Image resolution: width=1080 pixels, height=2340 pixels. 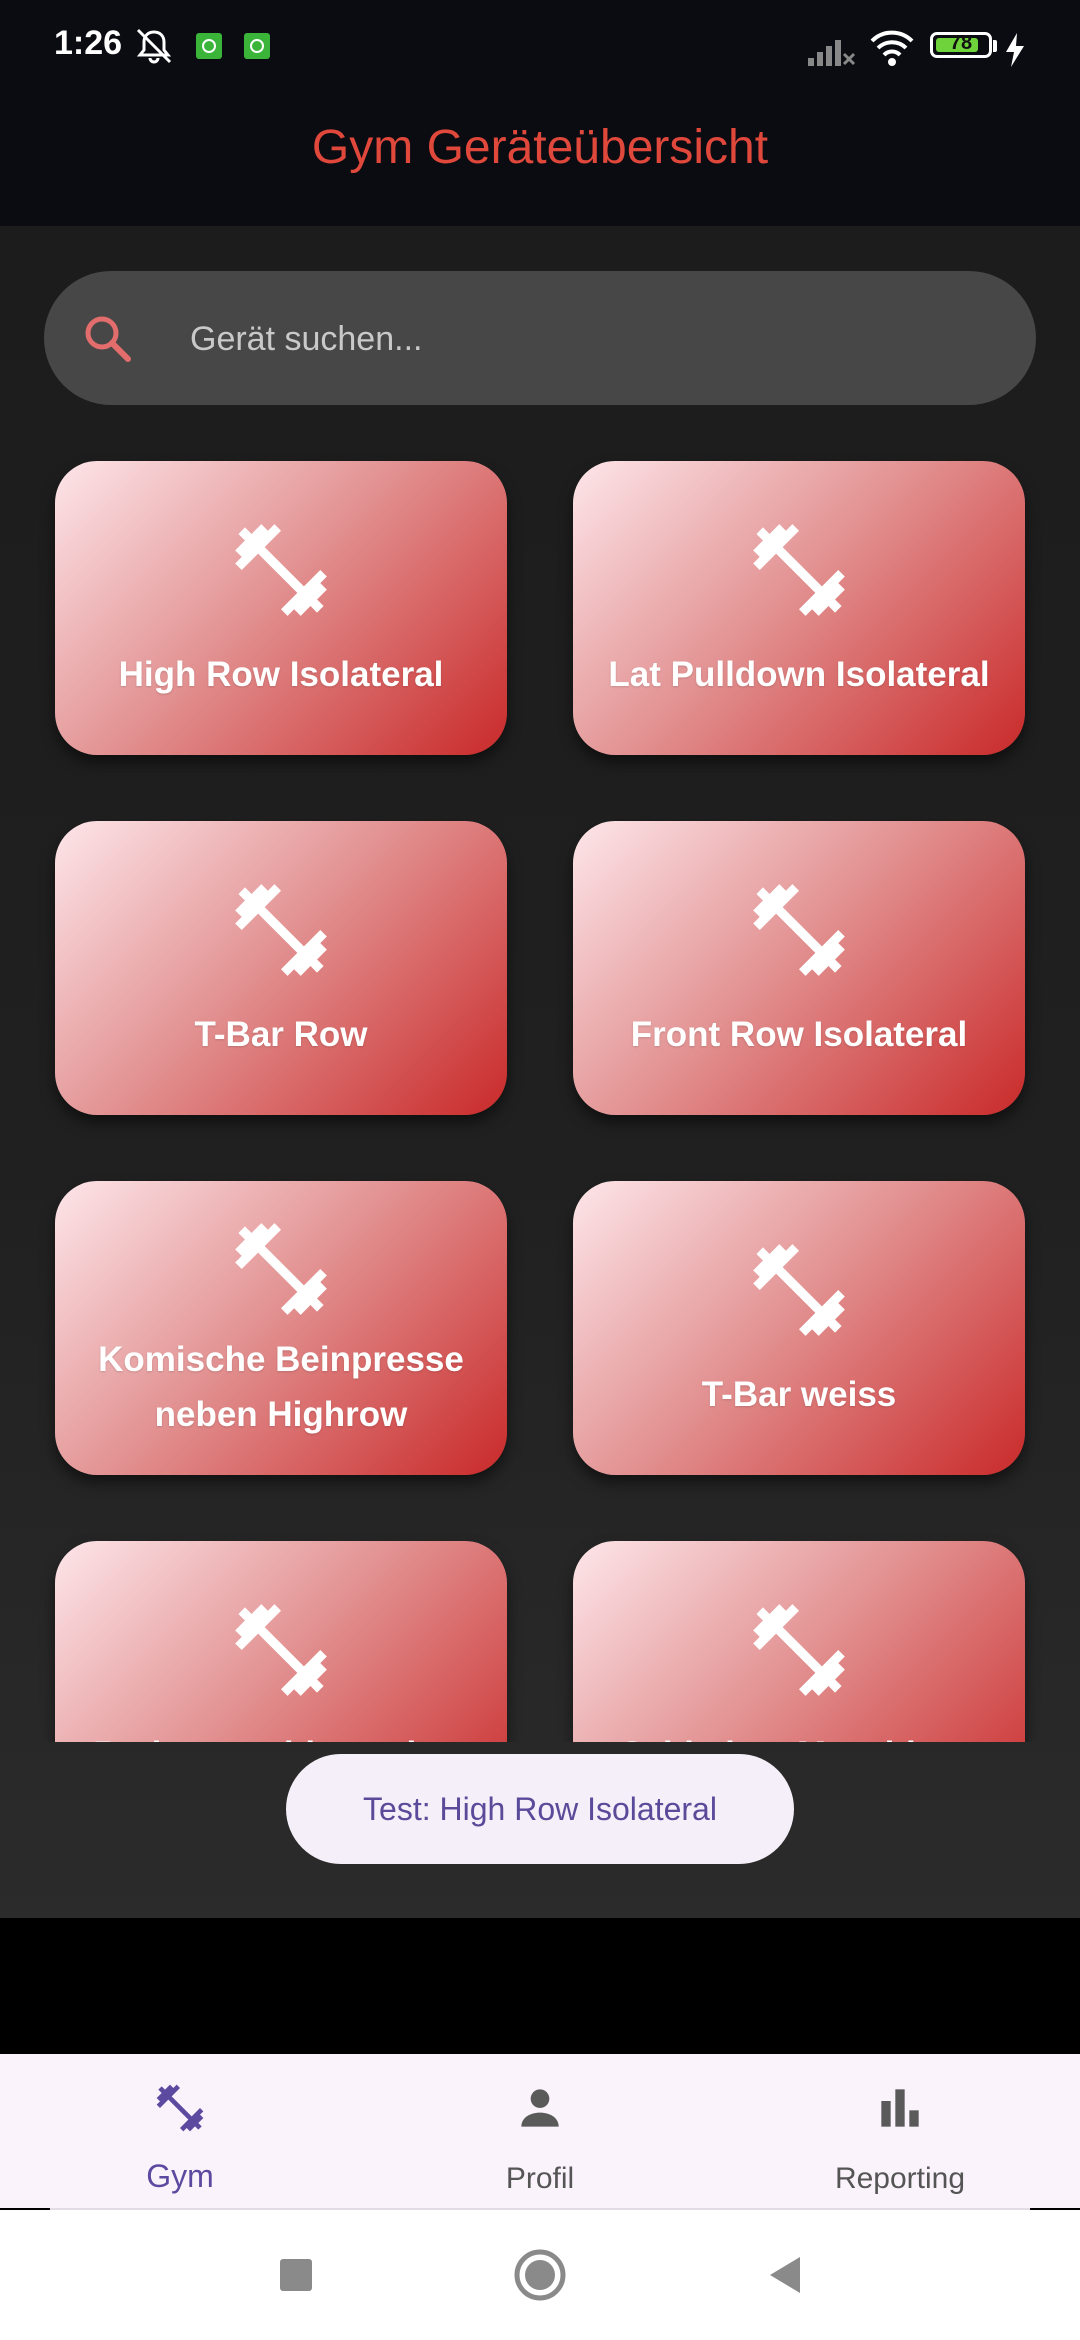 I want to click on snackbar-toast: Test: High Row Isolateral, so click(x=540, y=1809).